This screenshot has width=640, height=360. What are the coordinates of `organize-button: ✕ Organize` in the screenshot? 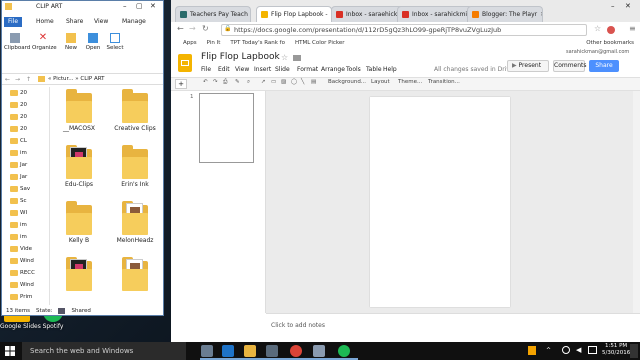 It's located at (44, 46).